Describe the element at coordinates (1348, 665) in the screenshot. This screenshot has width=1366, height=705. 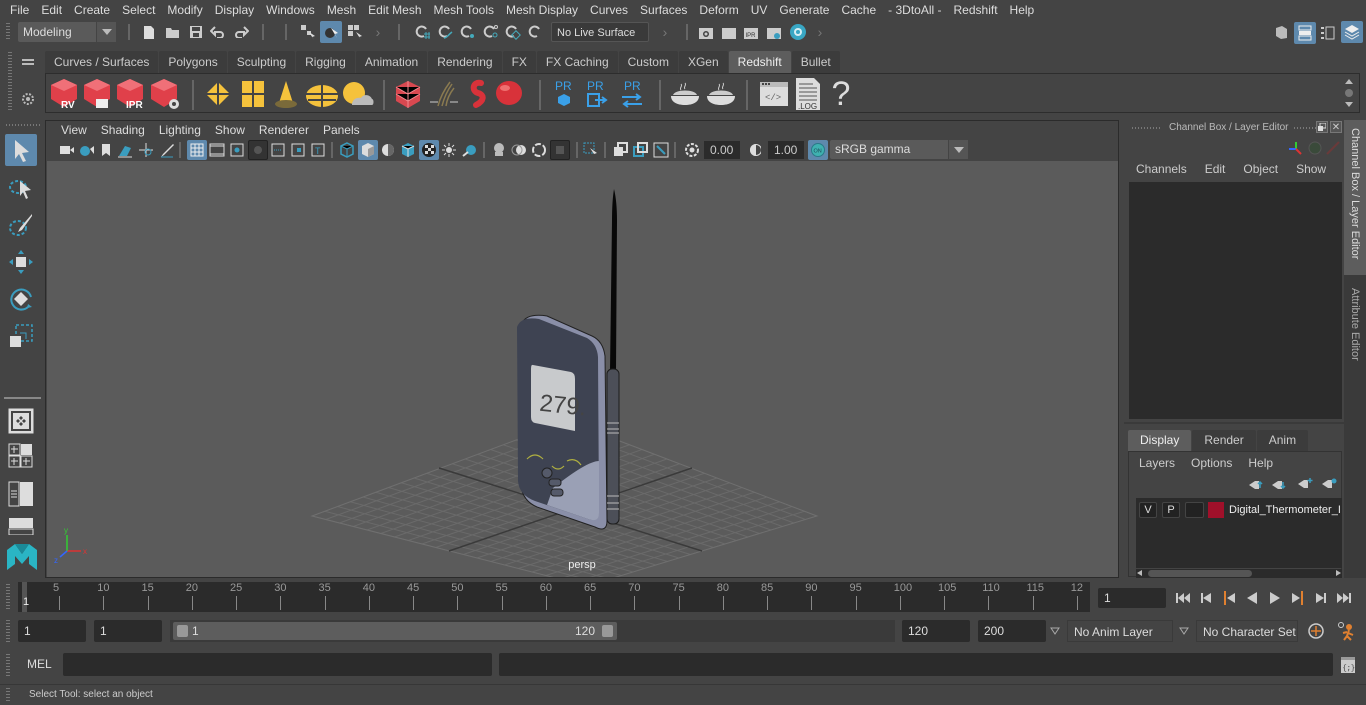
I see `script-editor-button-icon: {;}` at that location.